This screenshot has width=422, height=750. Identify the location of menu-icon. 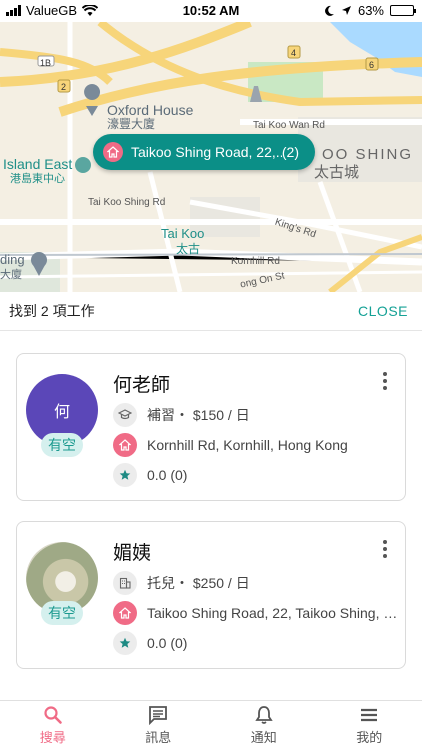
(369, 715).